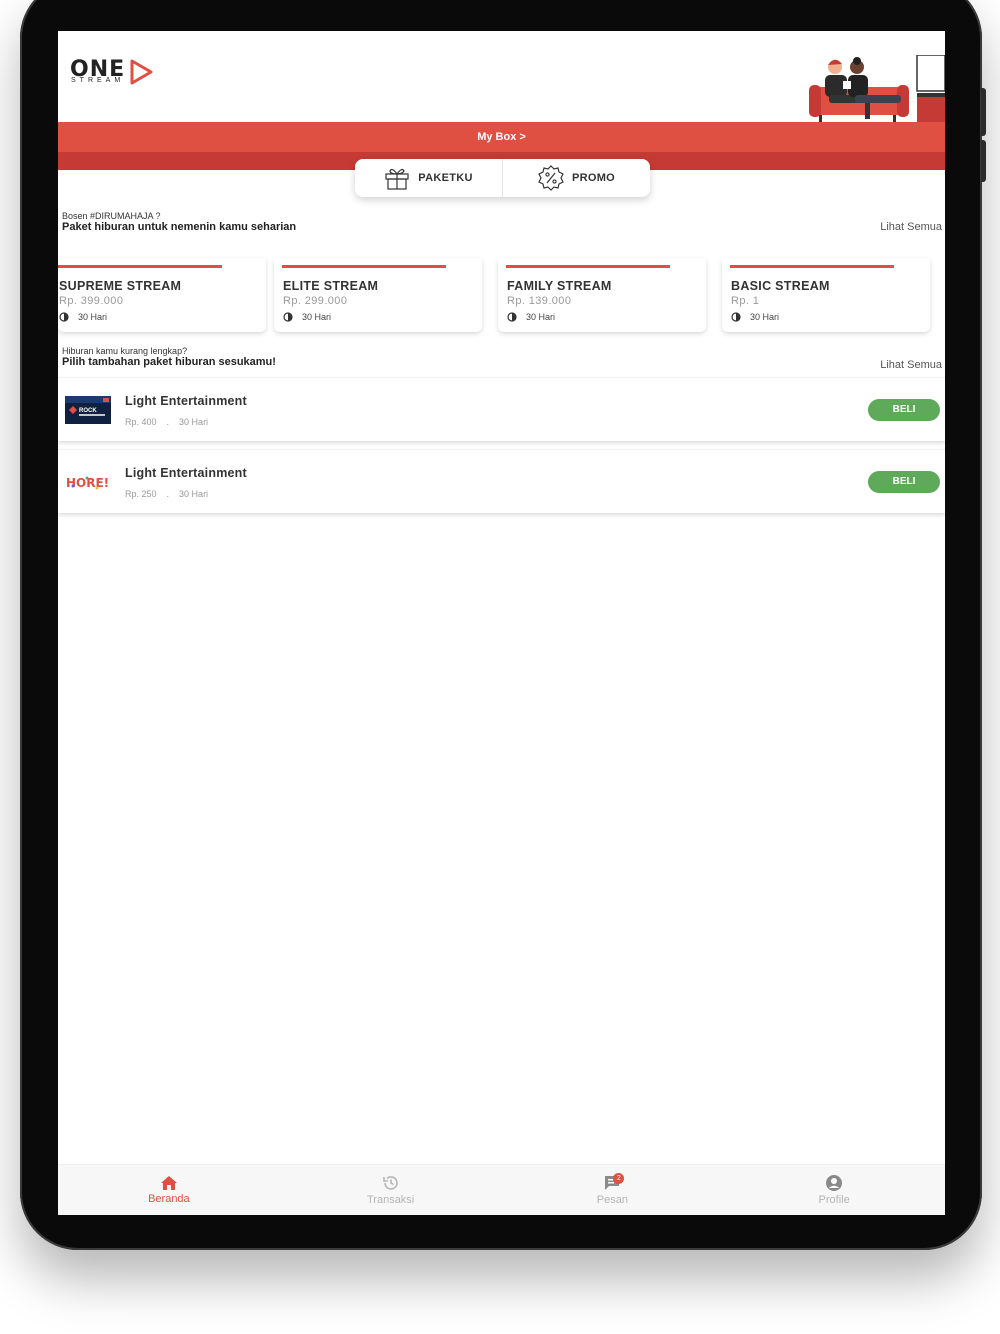 This screenshot has width=1000, height=1334. I want to click on package-price: Rp. 139.000, so click(539, 301).